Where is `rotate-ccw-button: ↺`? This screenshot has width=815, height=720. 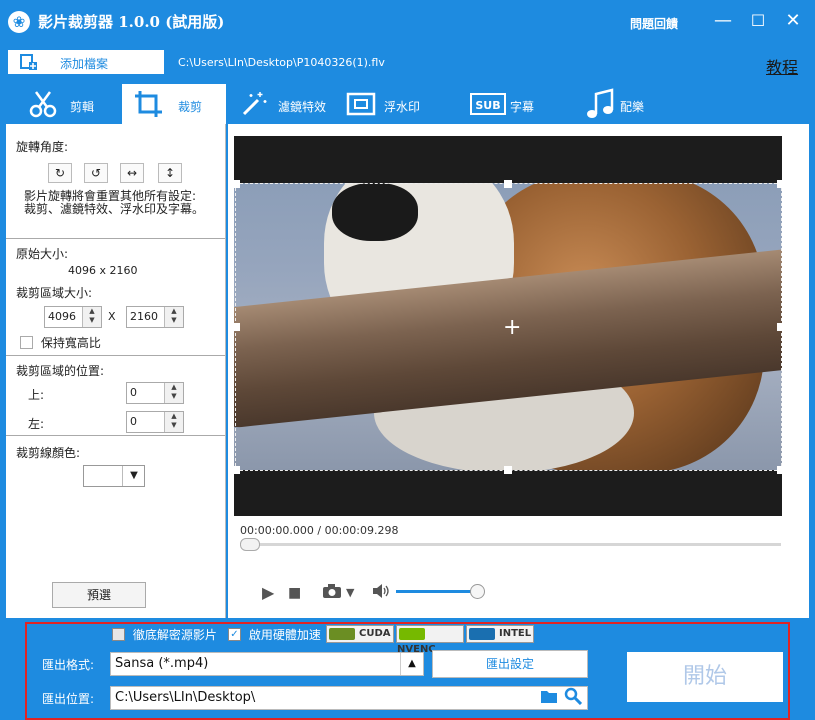
rotate-ccw-button: ↺ is located at coordinates (96, 173).